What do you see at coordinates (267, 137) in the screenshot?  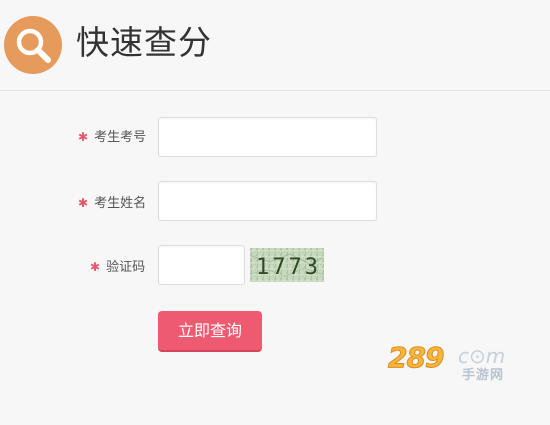 I see `exam-number-input` at bounding box center [267, 137].